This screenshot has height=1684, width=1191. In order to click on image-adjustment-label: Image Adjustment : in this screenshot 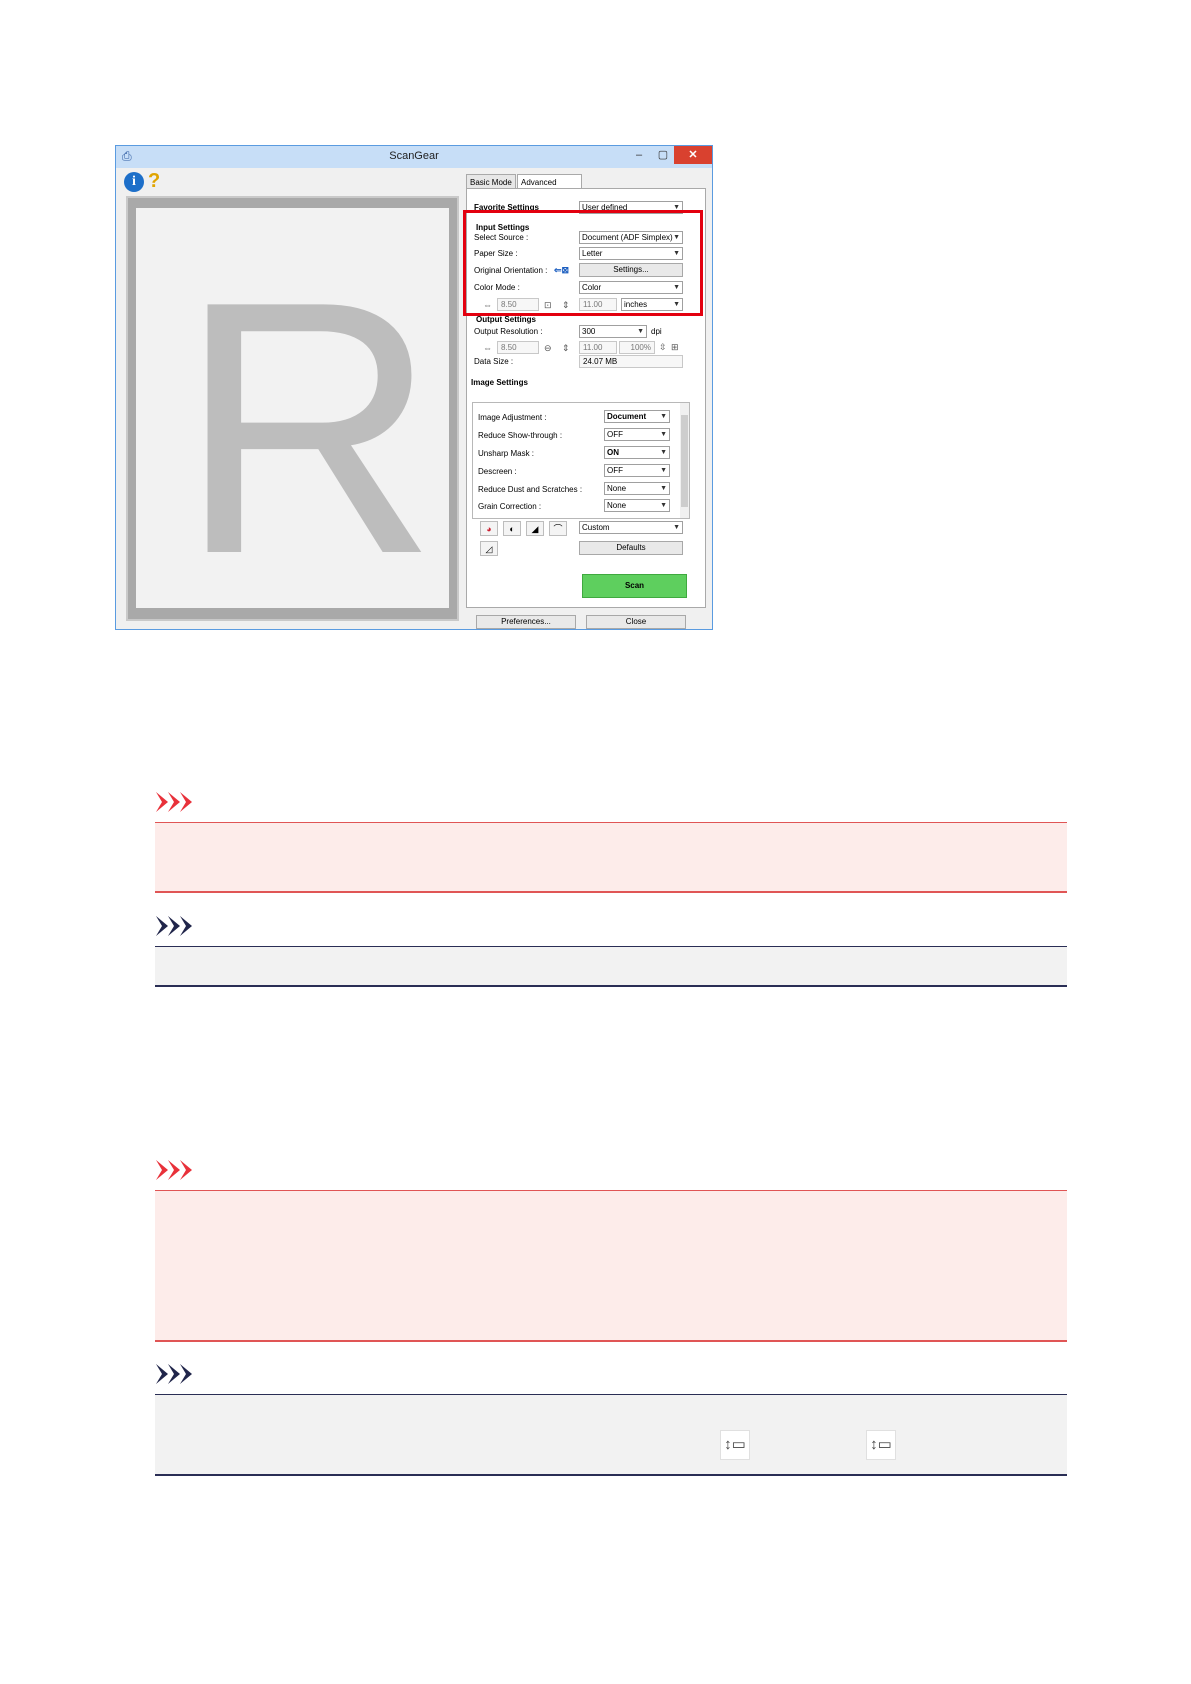, I will do `click(512, 417)`.